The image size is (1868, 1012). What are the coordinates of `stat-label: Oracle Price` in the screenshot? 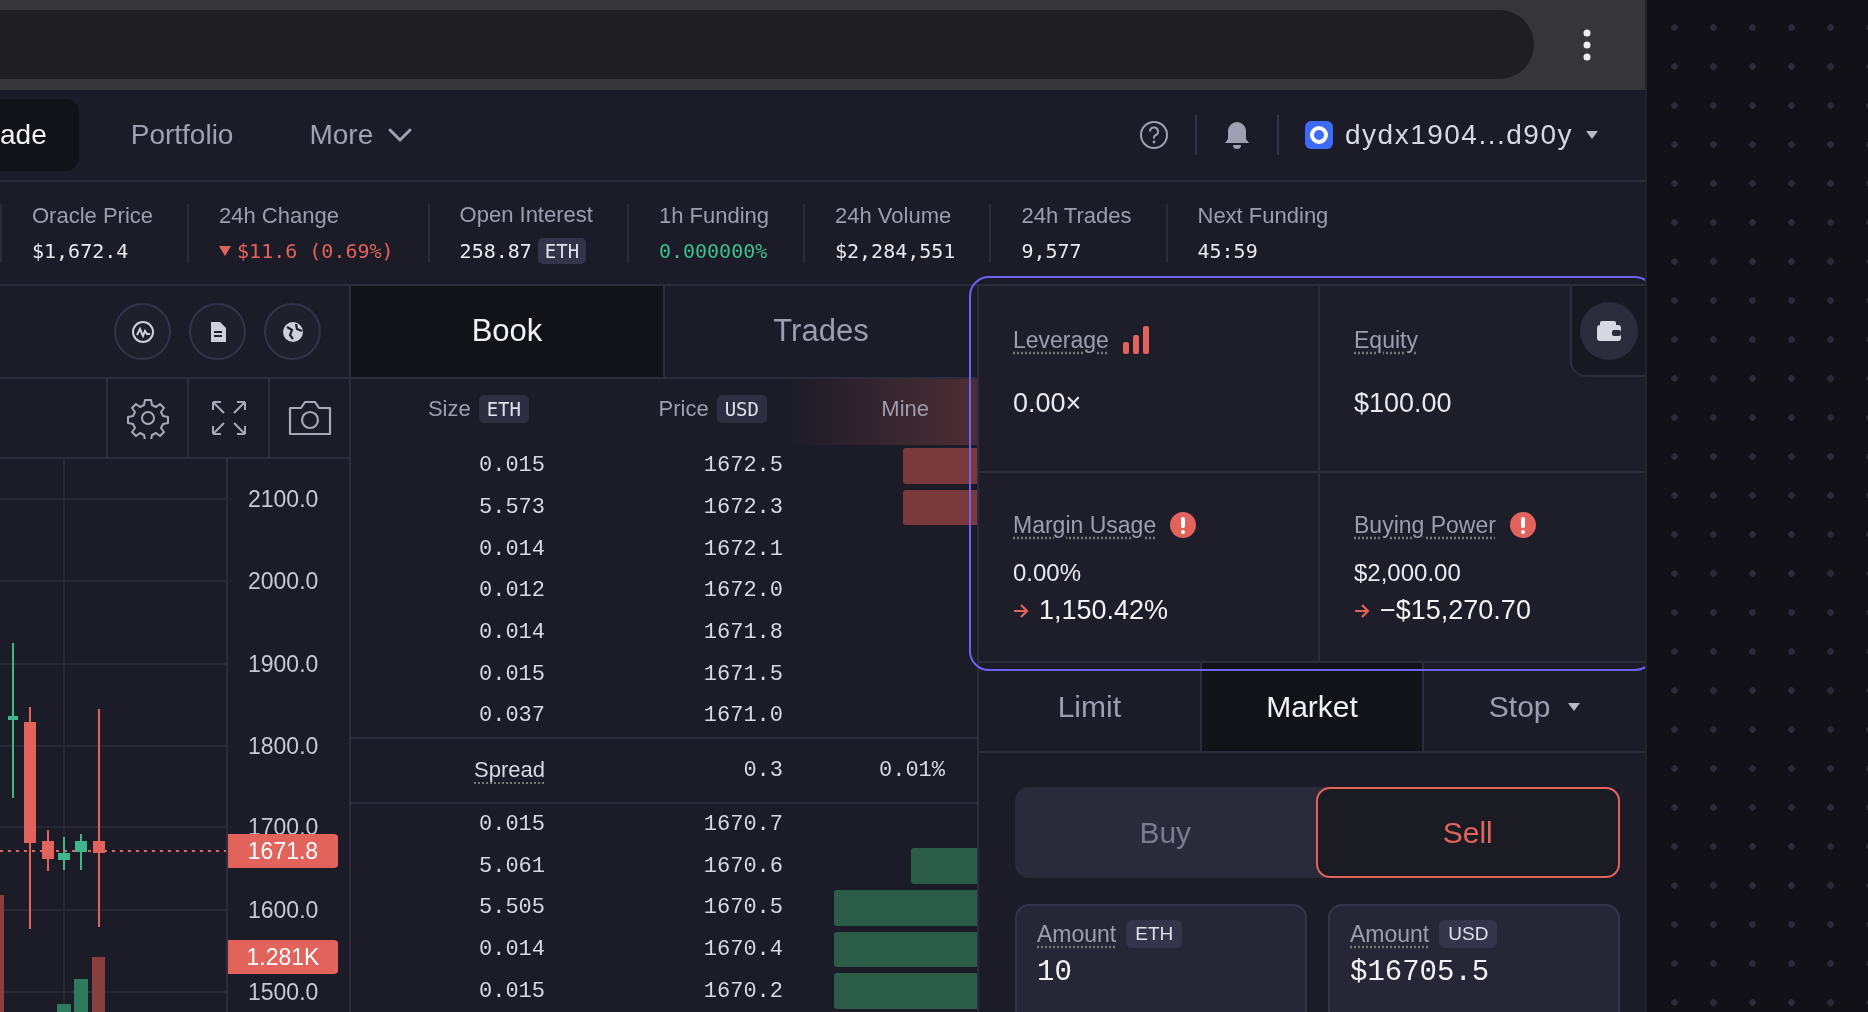 It's located at (93, 216).